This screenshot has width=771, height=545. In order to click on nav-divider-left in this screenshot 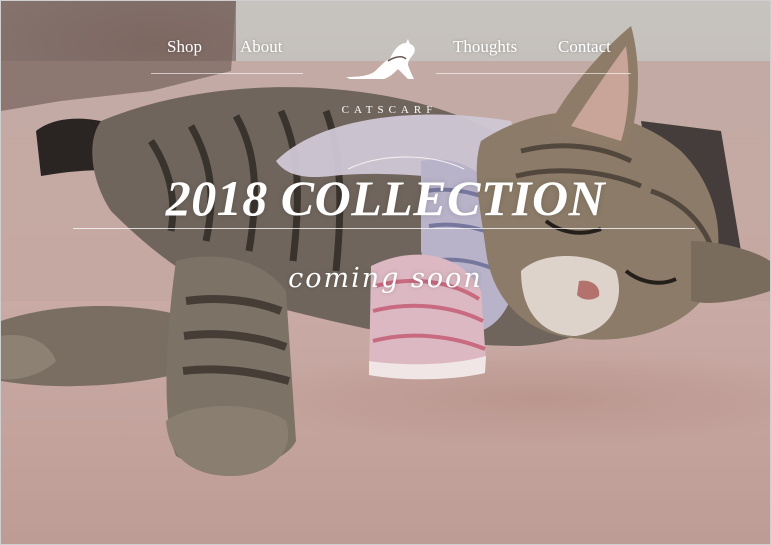, I will do `click(227, 73)`.